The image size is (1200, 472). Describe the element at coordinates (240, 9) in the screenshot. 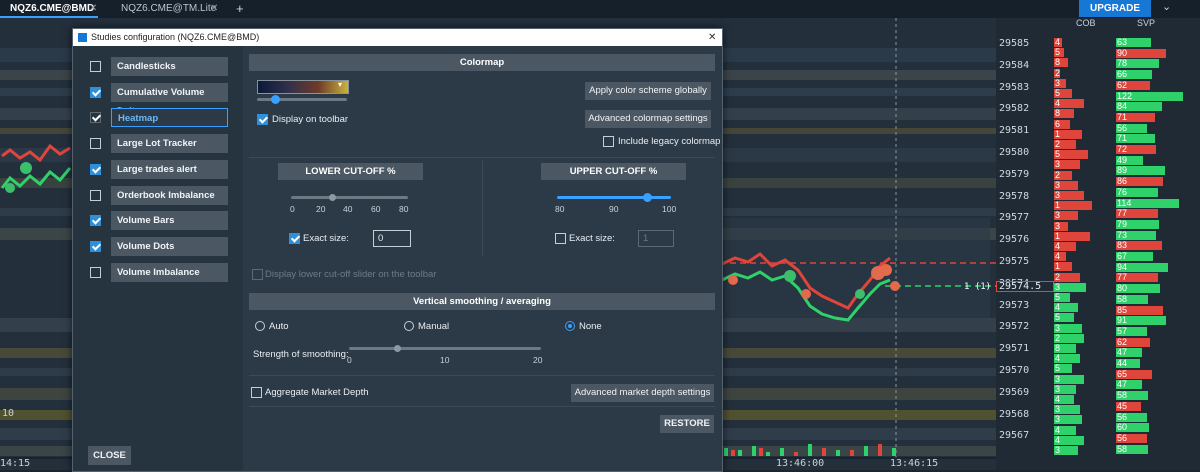

I see `add-tab-icon: +` at that location.